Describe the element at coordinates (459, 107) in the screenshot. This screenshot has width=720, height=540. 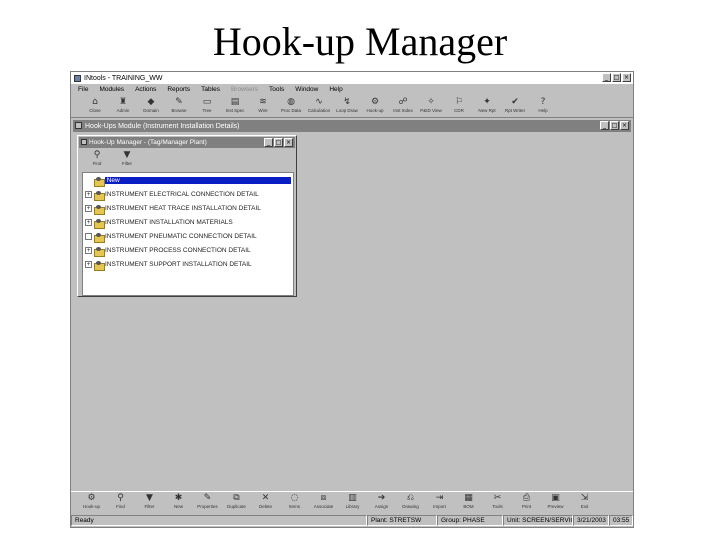
I see `toolbar-cdr-button: ⚐ CDR` at that location.